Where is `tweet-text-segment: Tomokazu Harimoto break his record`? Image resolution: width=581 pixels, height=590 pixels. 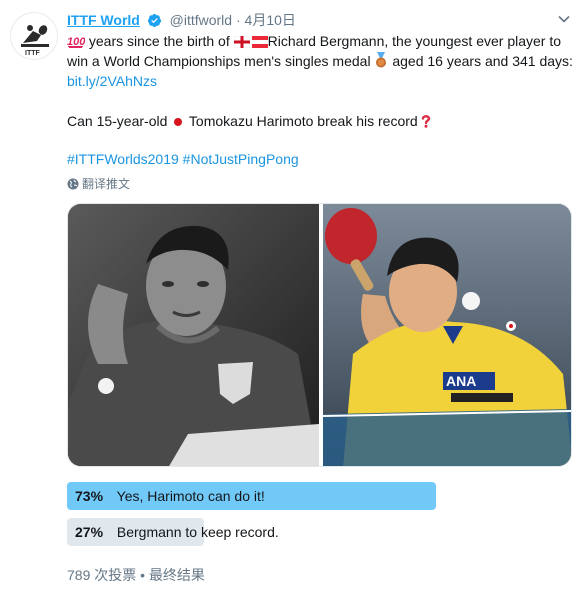
tweet-text-segment: Tomokazu Harimoto break his record is located at coordinates (301, 121).